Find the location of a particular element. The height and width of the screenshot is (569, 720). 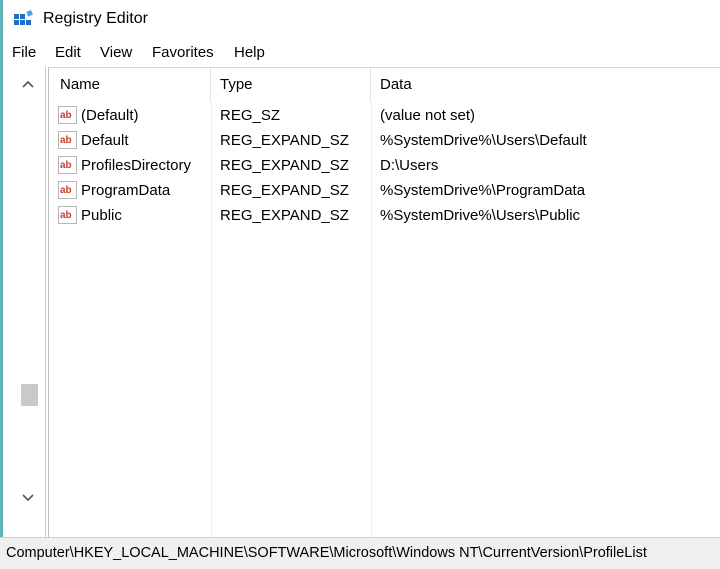

value-row: ab (Default) REG_SZ (value not set) is located at coordinates (384, 115).